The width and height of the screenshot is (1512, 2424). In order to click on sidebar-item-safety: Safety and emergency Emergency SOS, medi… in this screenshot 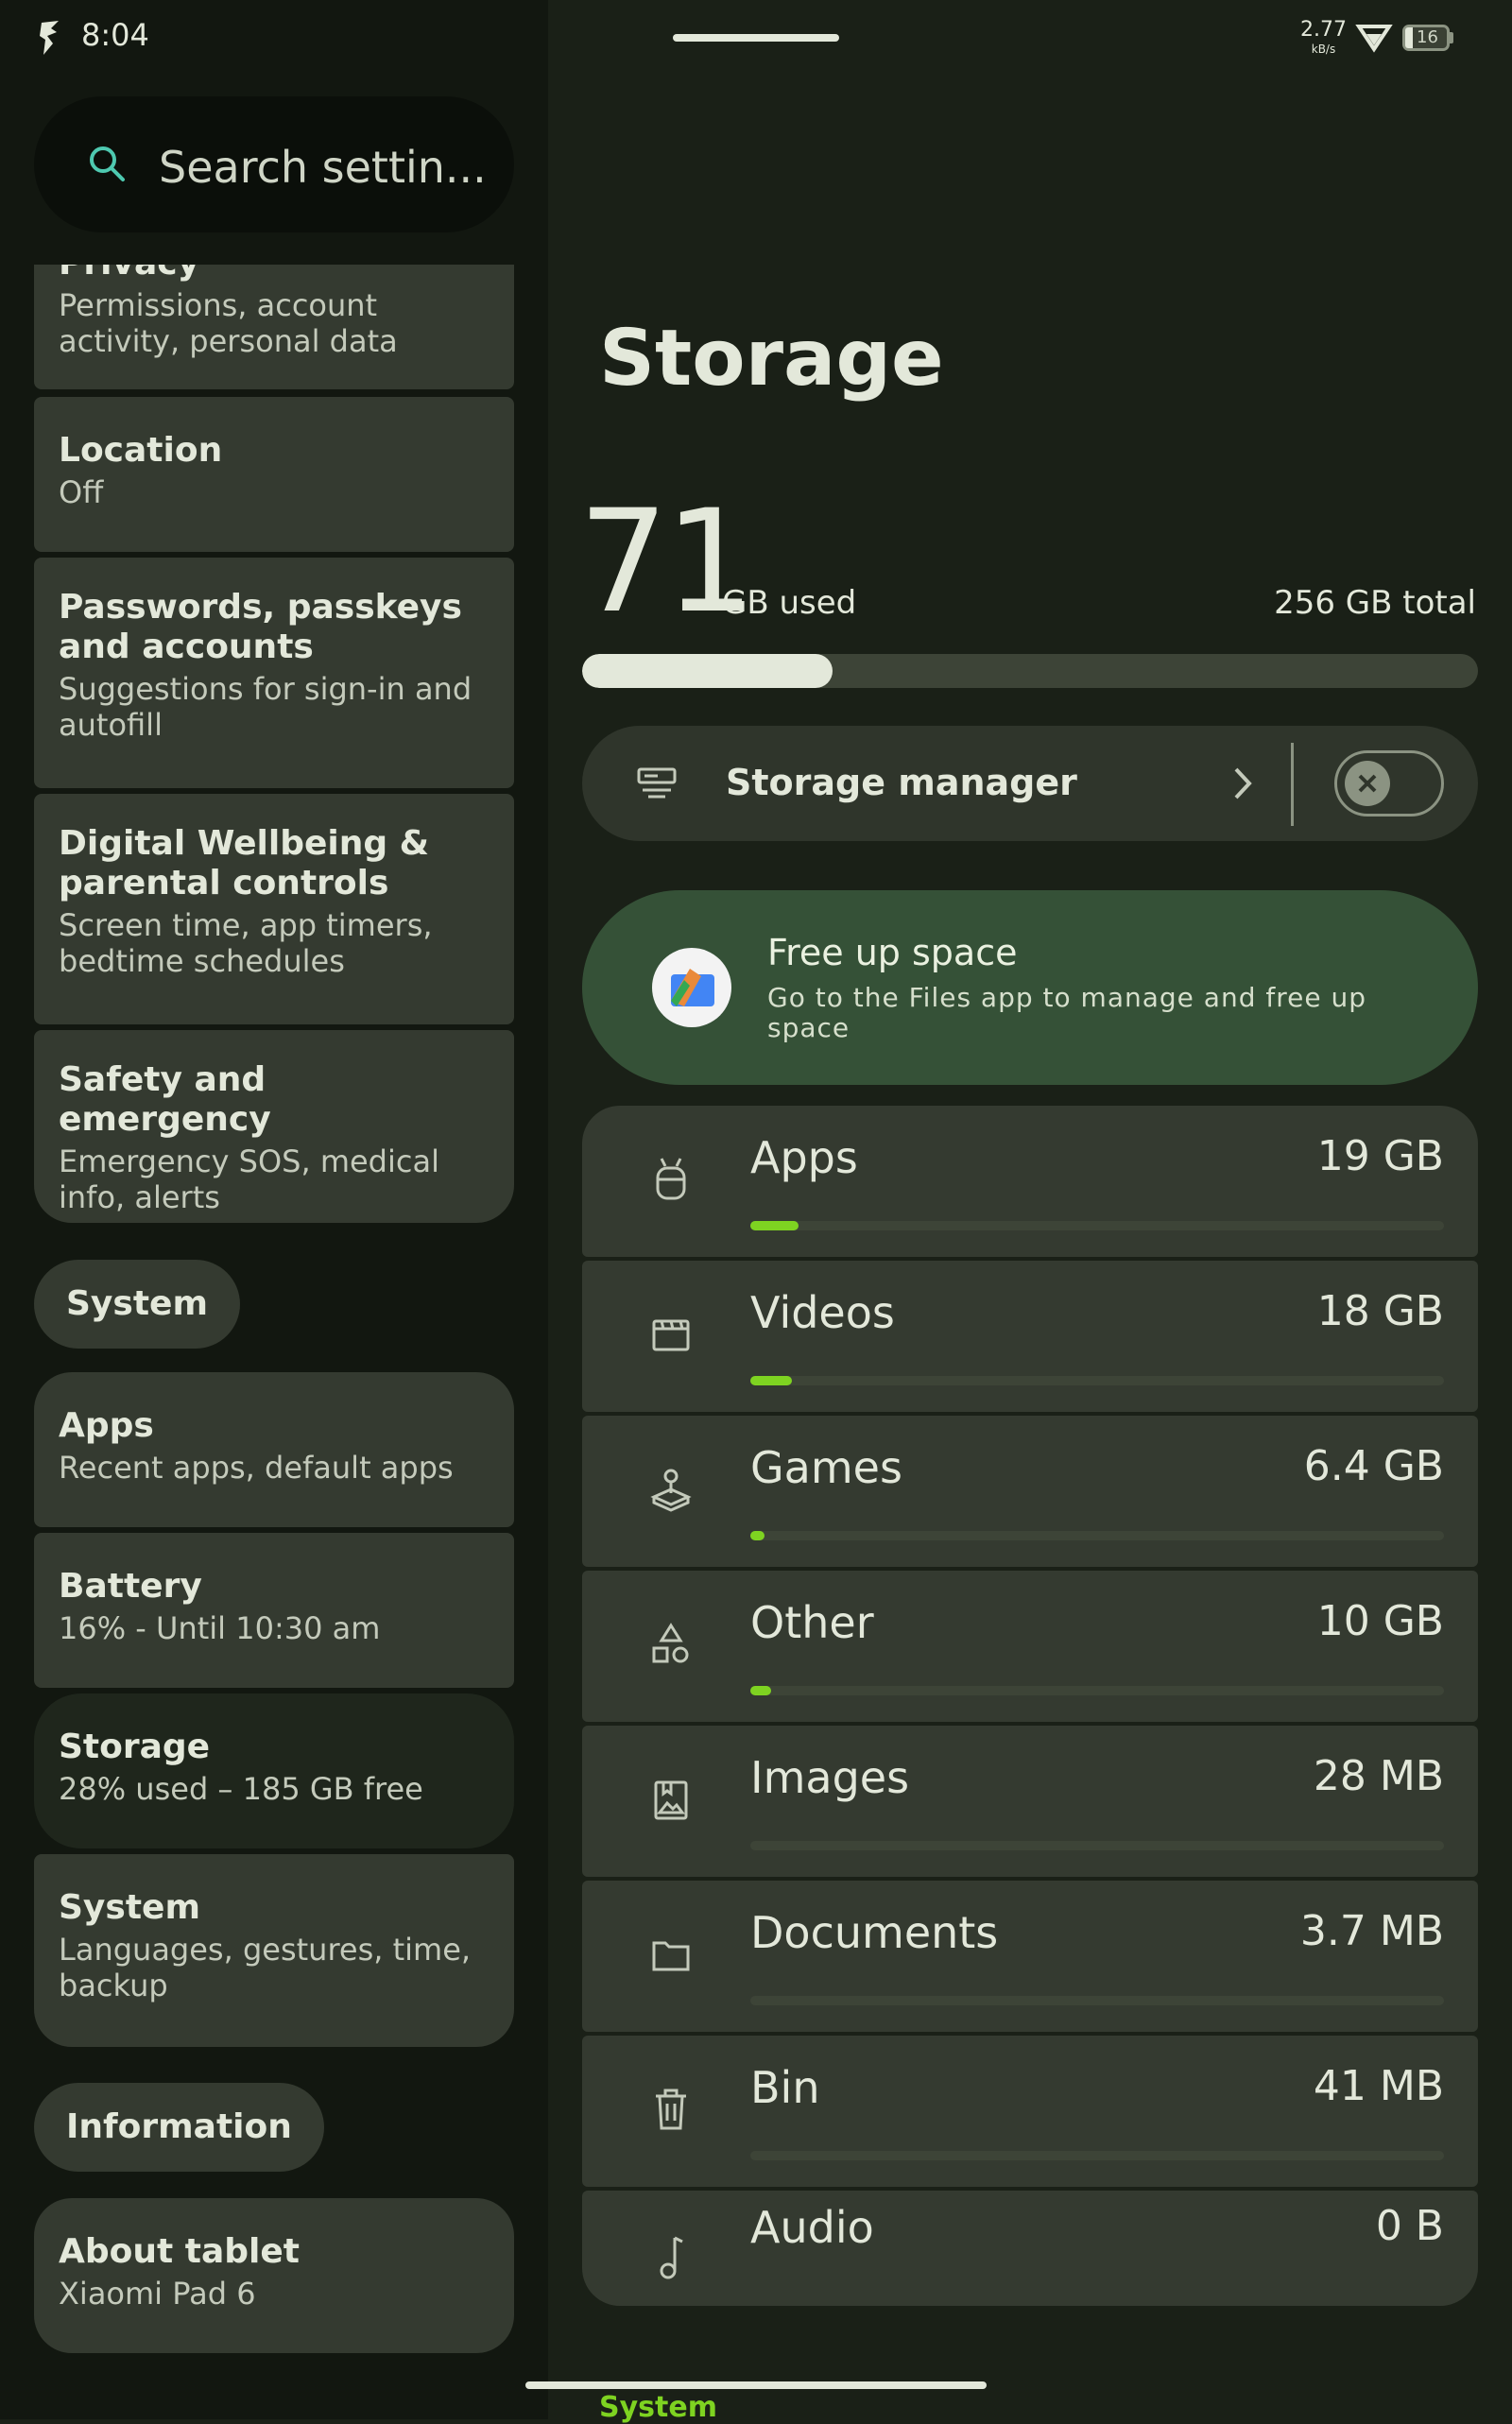, I will do `click(274, 1126)`.